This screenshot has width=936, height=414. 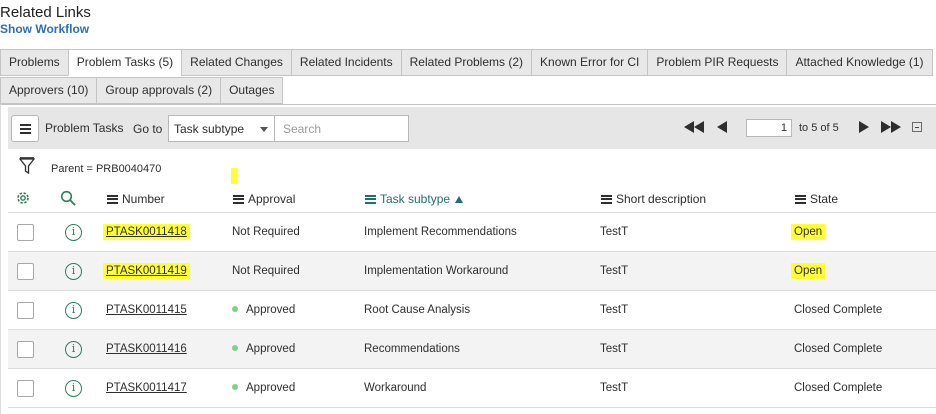 What do you see at coordinates (436, 271) in the screenshot?
I see `task-subtype-cell: Implementation Workaround` at bounding box center [436, 271].